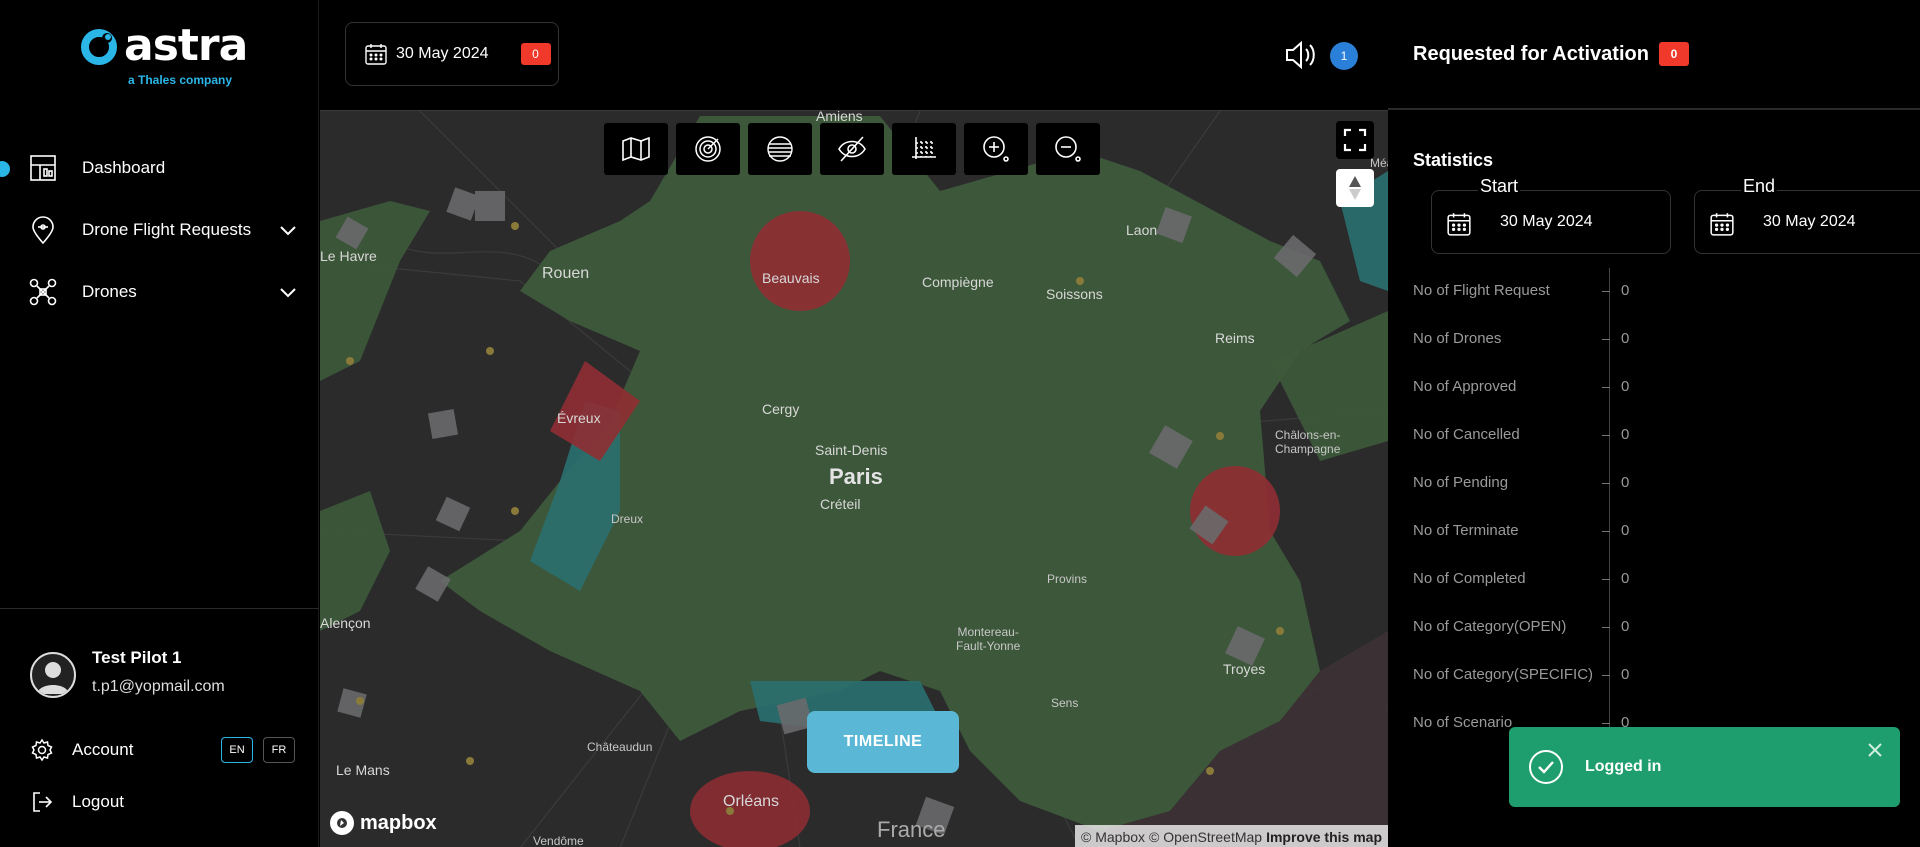  Describe the element at coordinates (124, 167) in the screenshot. I see `sidebar-item-label: Dashboard` at that location.